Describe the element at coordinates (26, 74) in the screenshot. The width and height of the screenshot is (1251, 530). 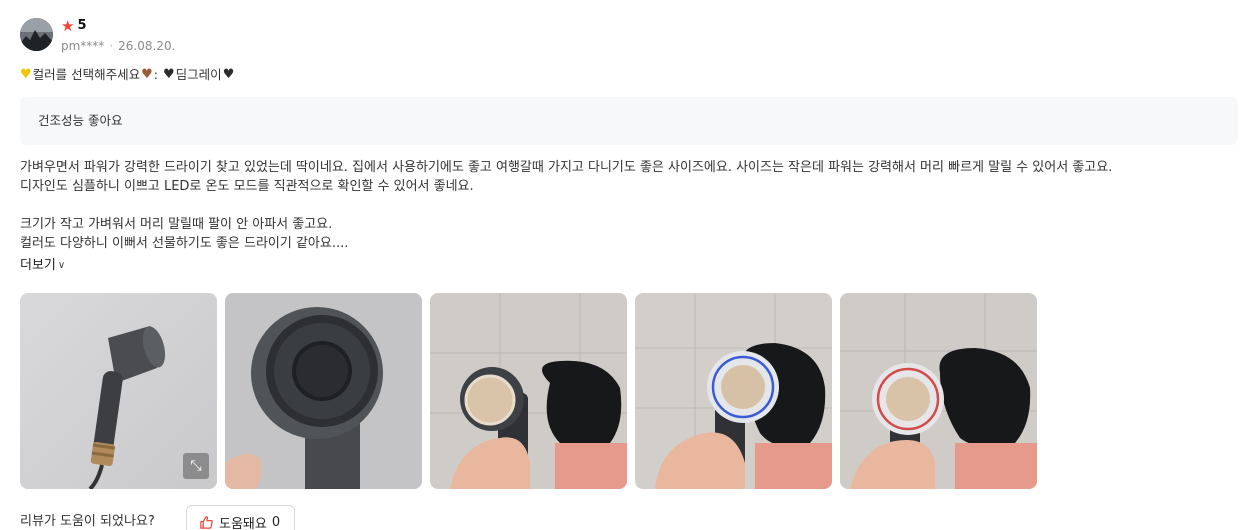
I see `yellow-heart-icon: ♥` at that location.